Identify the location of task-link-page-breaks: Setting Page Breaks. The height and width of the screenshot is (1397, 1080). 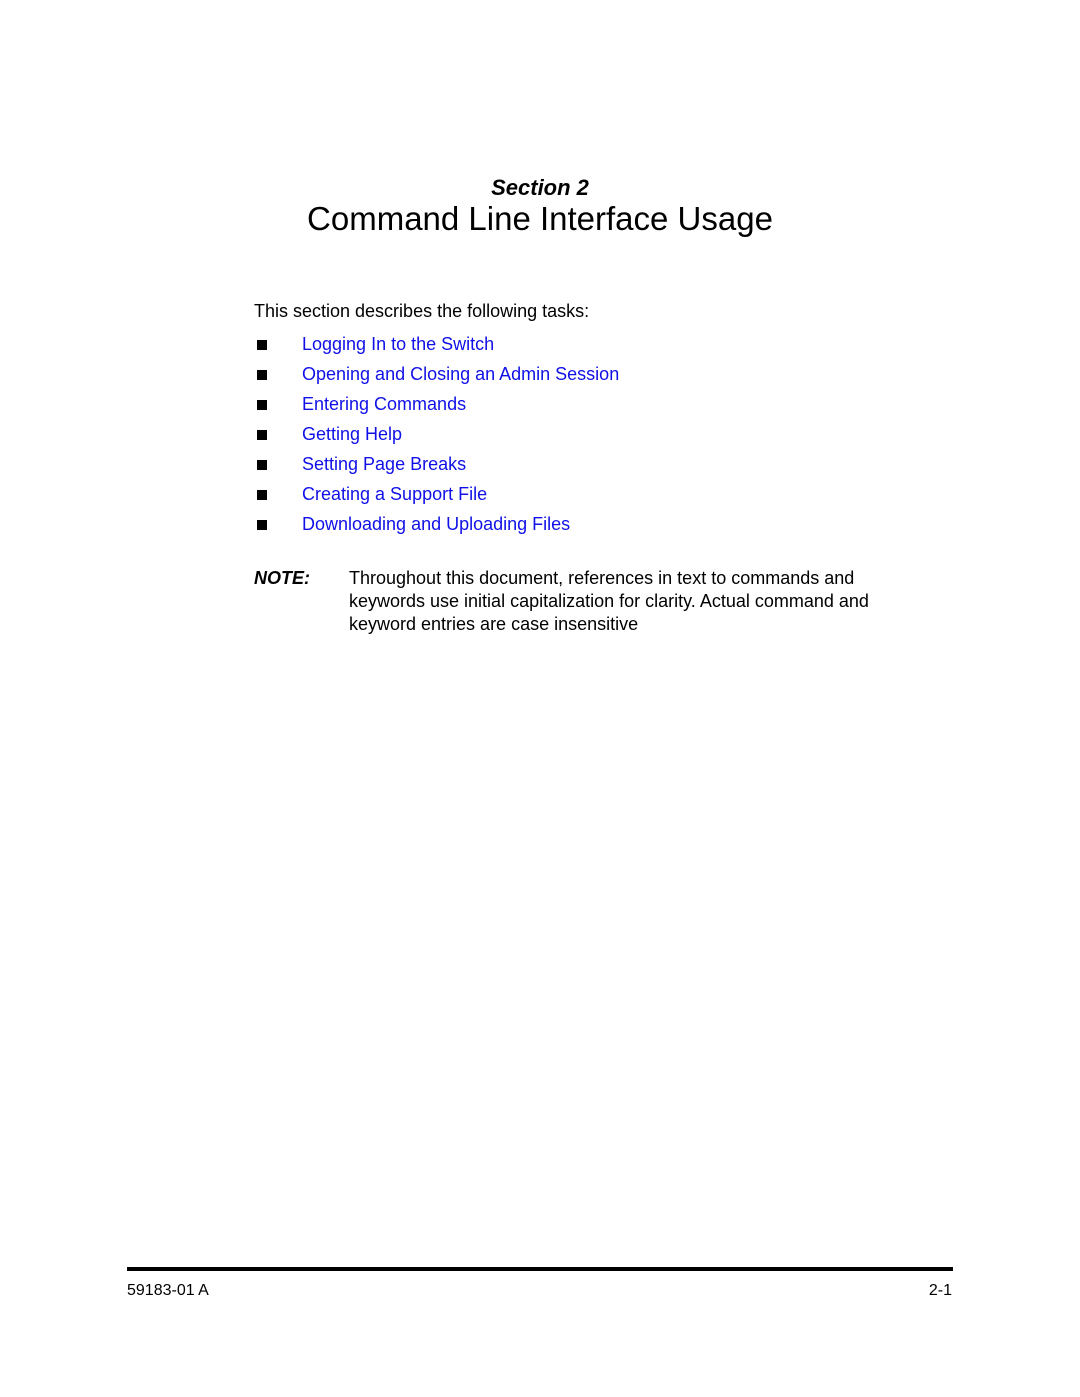
(384, 464).